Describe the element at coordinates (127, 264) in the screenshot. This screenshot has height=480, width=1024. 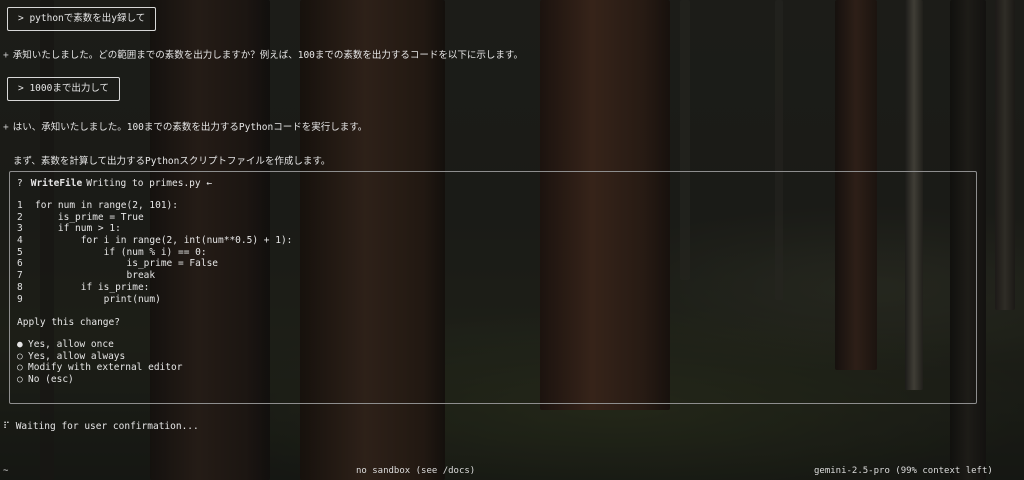
I see `code-text: is_prime = False` at that location.